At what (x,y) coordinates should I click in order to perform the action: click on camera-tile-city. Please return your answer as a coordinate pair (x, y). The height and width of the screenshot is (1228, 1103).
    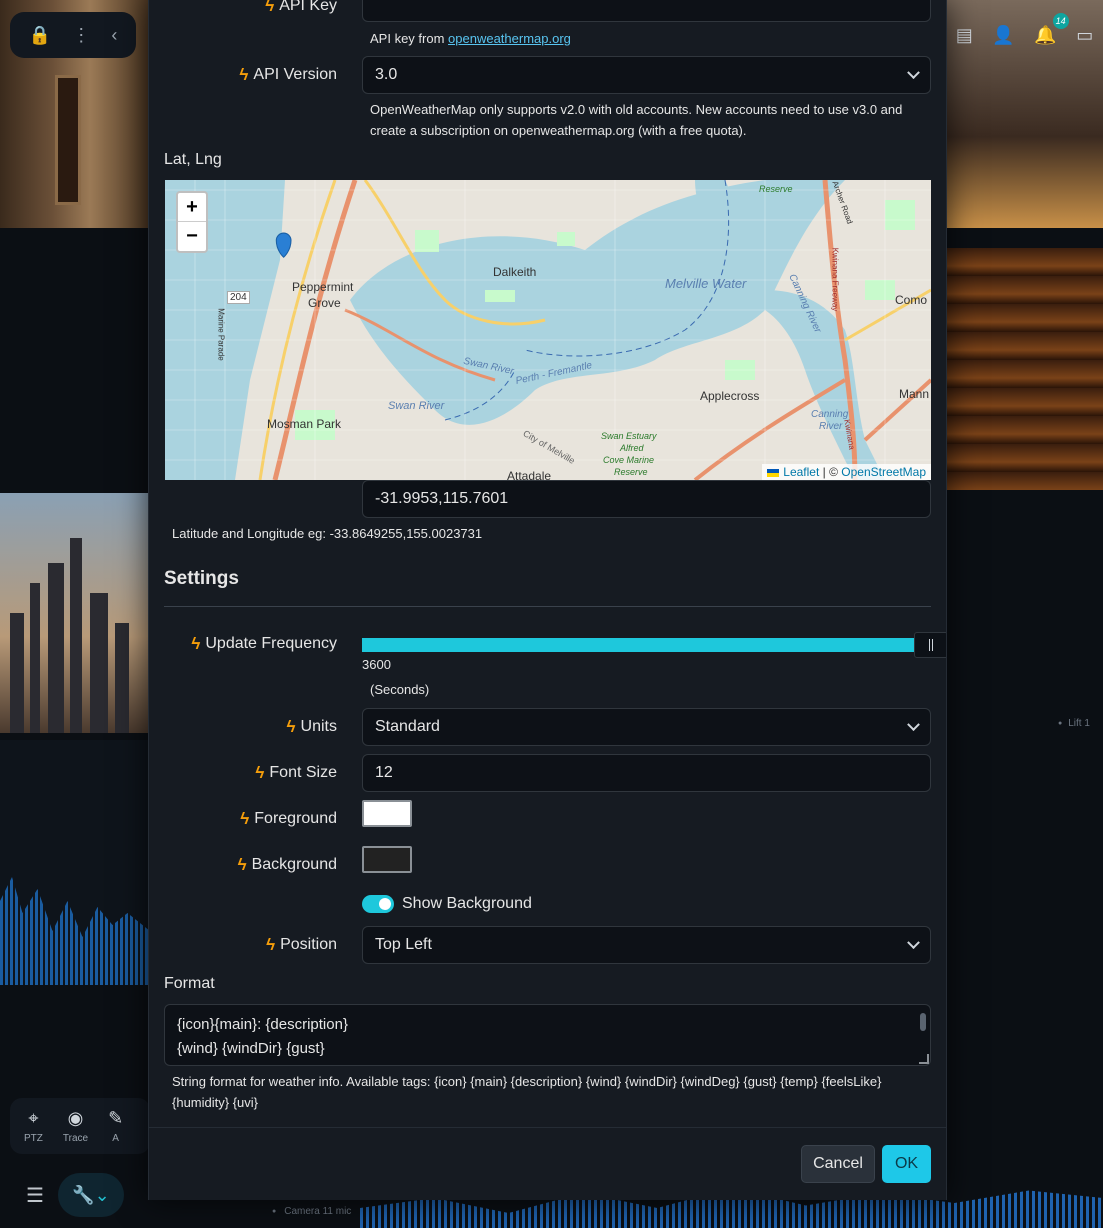
    Looking at the image, I should click on (75, 613).